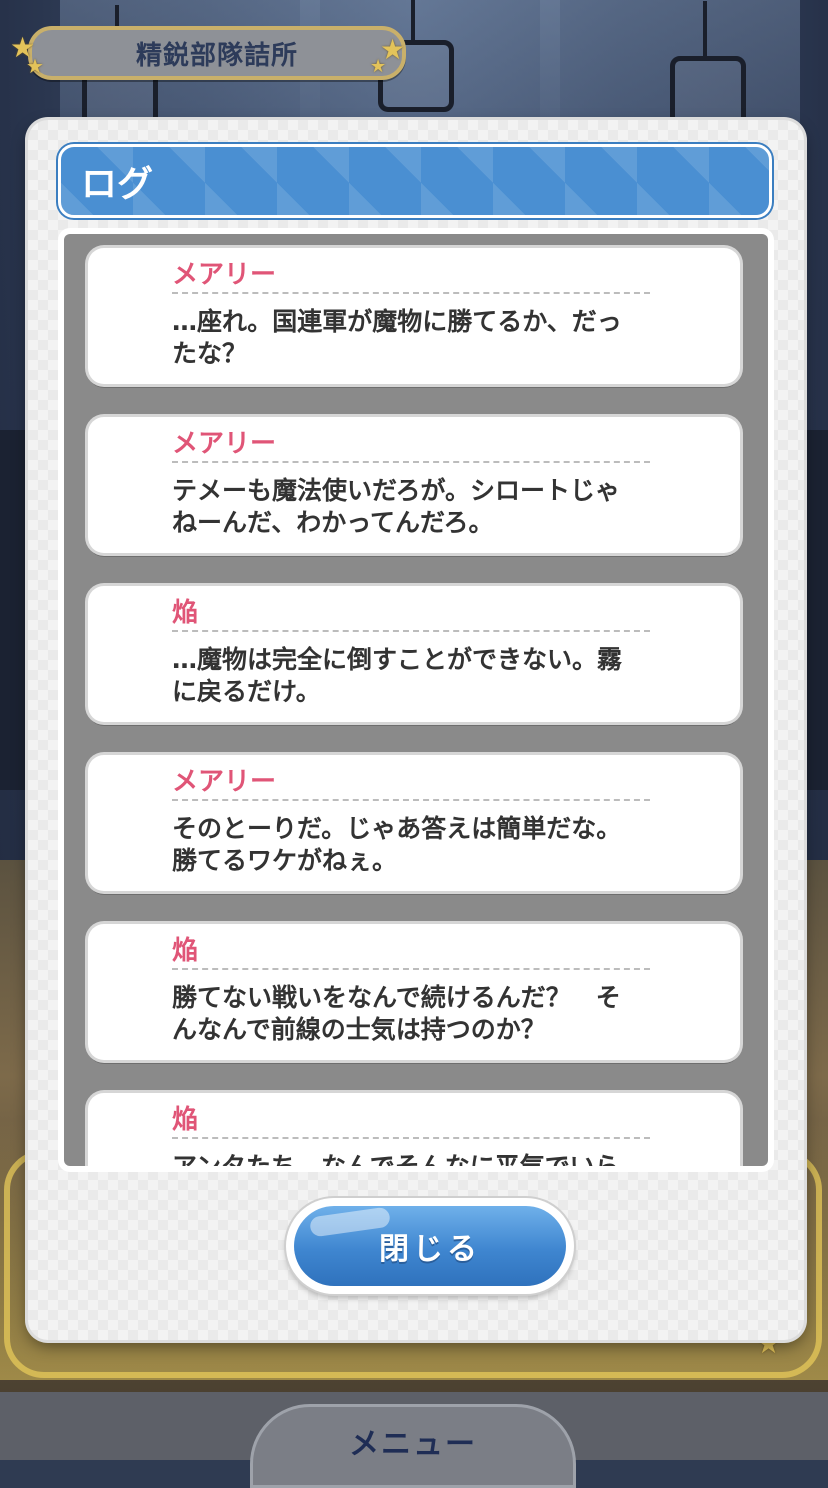 The image size is (828, 1488). I want to click on log-entry: 焔 勝てない戦いをなんで続けるんだ？ そ んなんで前線の士気は持つのか？, so click(414, 992).